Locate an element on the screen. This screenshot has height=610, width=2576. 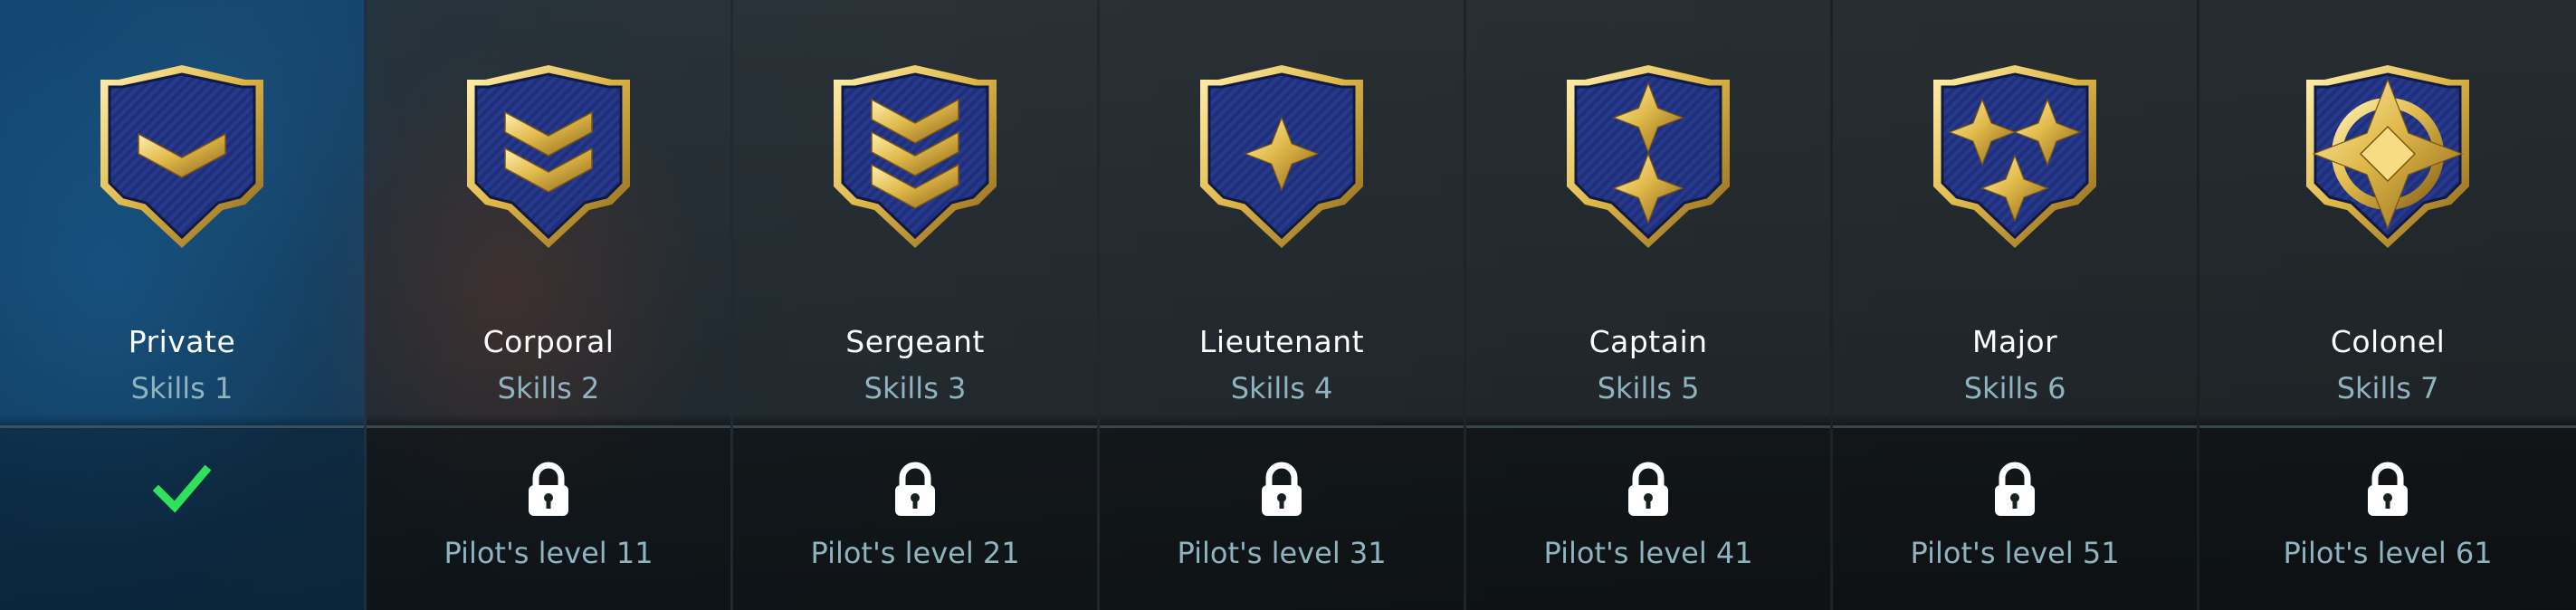
rank-card-major: Major Skills 6 Pilot's level 51 is located at coordinates (2016, 305).